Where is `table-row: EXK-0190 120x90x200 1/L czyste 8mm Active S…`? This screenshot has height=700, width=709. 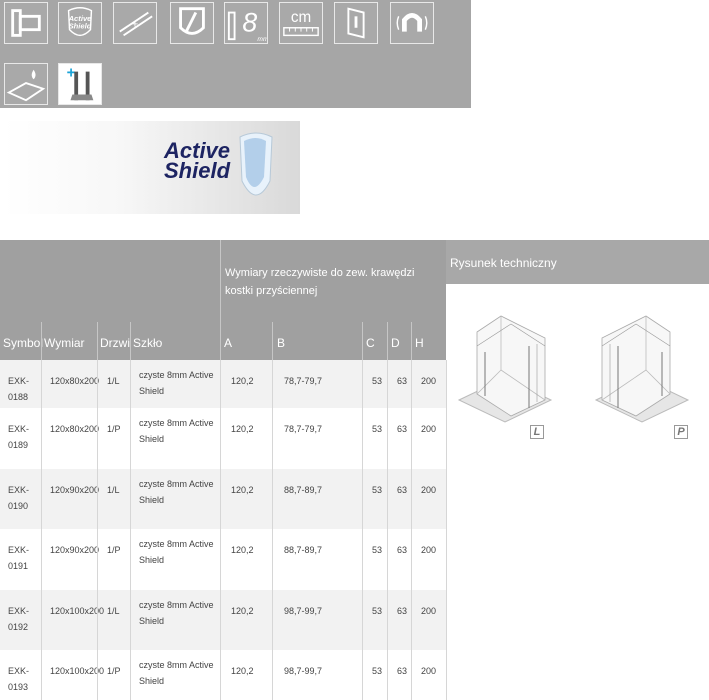
table-row: EXK-0190 120x90x200 1/L czyste 8mm Active S… is located at coordinates (223, 499).